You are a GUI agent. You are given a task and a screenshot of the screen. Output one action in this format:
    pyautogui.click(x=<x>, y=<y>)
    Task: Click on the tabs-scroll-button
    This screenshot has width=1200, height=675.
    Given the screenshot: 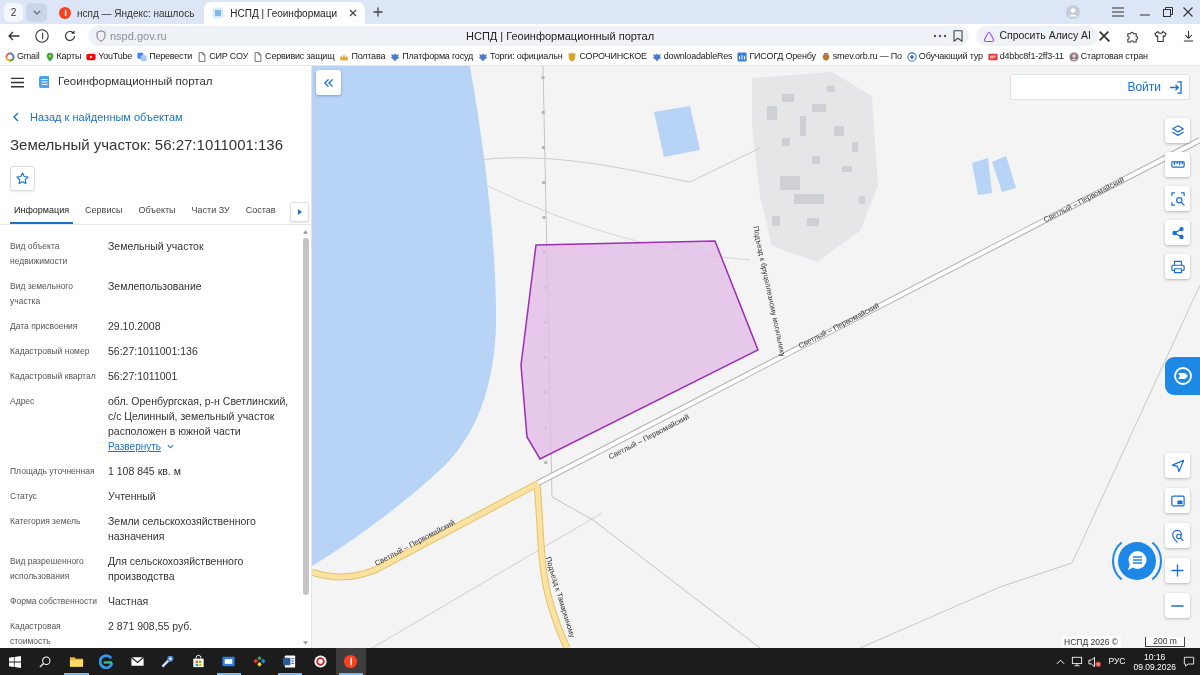 What is the action you would take?
    pyautogui.click(x=299, y=212)
    